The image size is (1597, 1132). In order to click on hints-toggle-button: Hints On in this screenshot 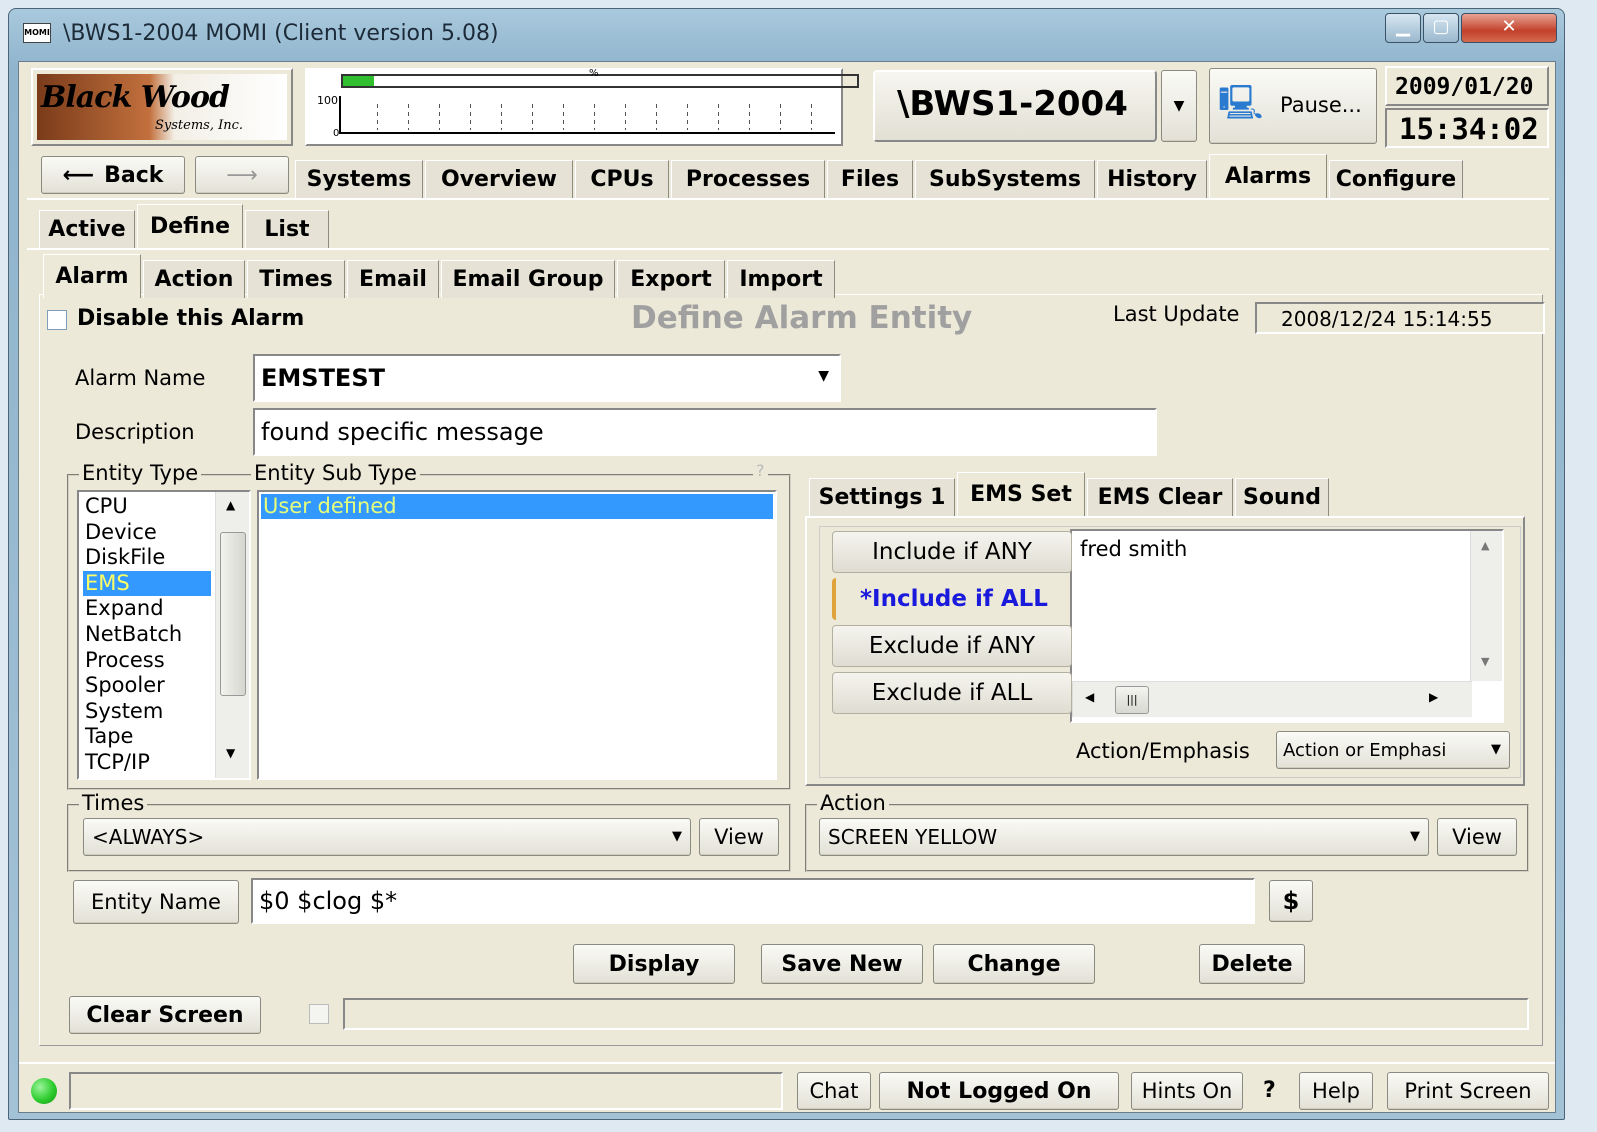, I will do `click(1187, 1091)`.